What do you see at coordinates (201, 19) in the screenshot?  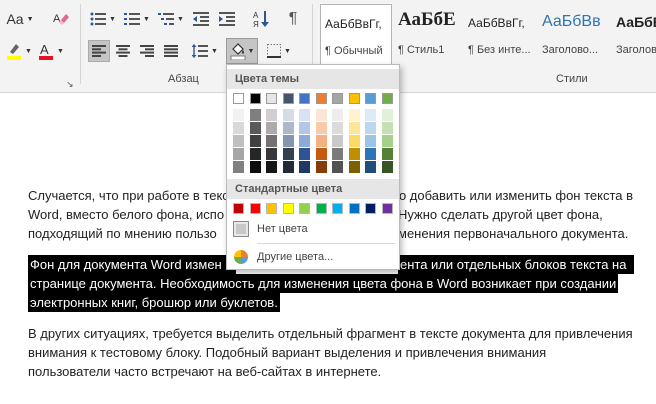 I see `decrease-indent-button` at bounding box center [201, 19].